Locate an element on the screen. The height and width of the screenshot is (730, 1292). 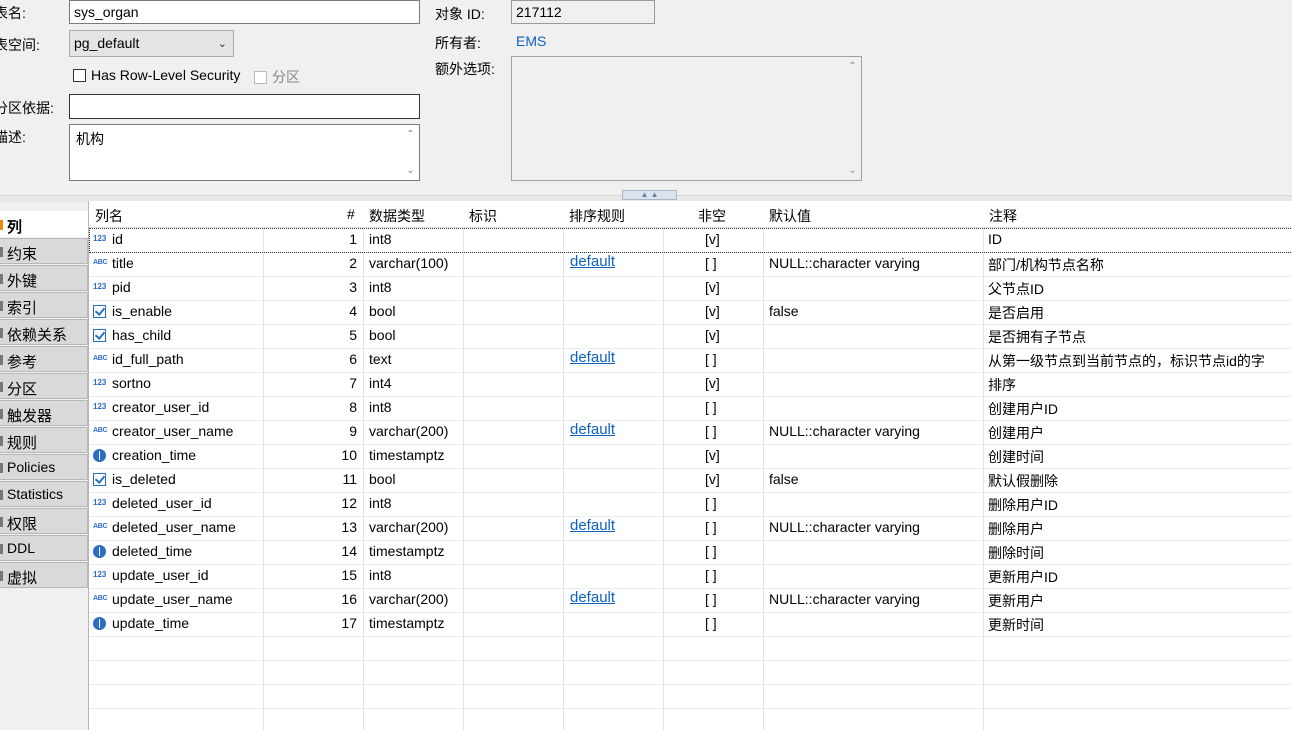
side-tab: 触发器 is located at coordinates (44, 413).